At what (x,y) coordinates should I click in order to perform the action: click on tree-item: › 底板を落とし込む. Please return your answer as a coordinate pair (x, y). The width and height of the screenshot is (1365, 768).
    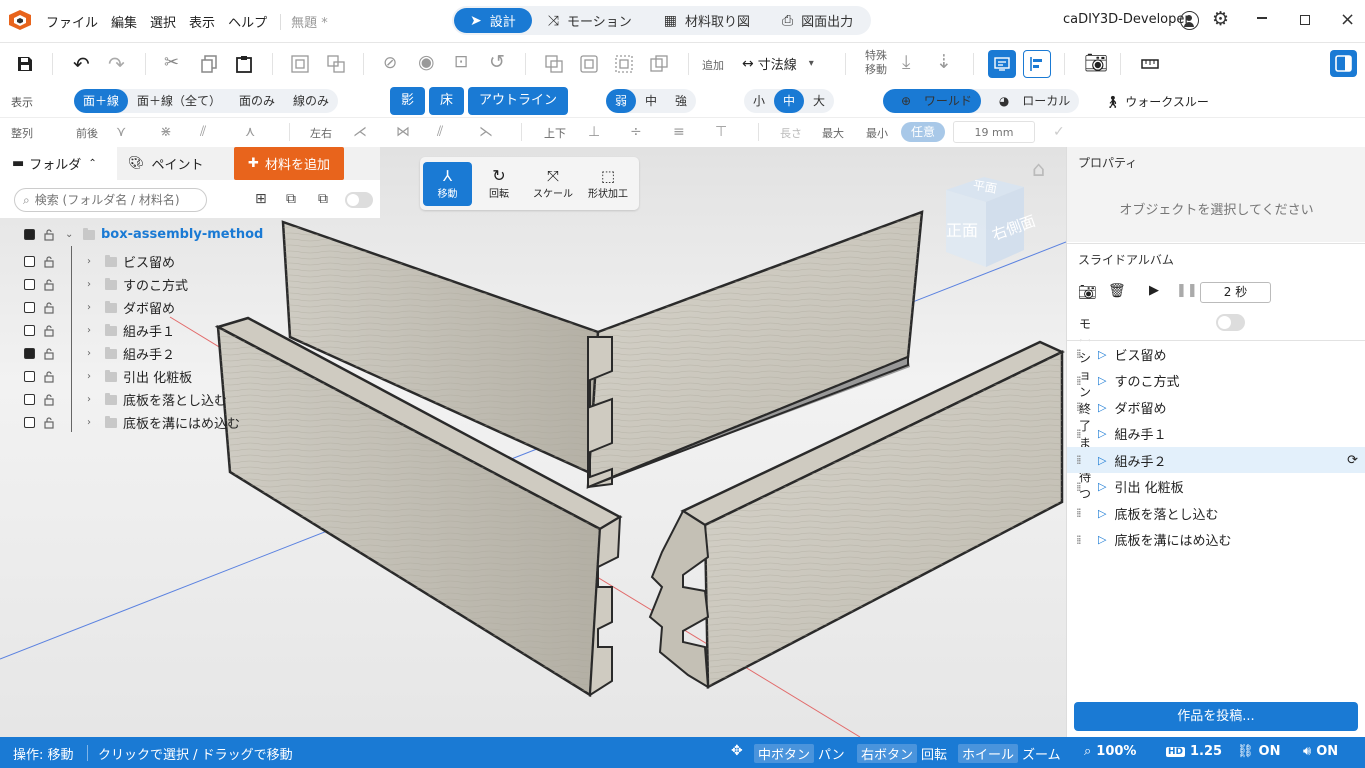
    Looking at the image, I should click on (125, 399).